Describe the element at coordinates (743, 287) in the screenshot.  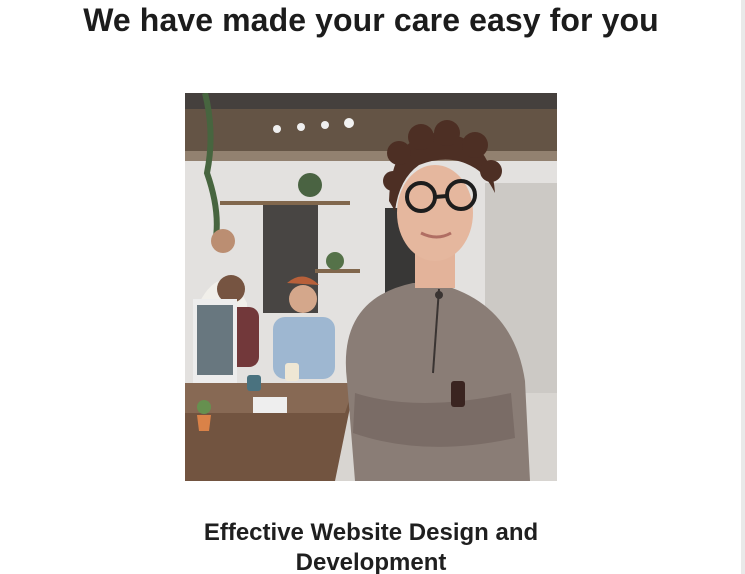
I see `scrollbar` at that location.